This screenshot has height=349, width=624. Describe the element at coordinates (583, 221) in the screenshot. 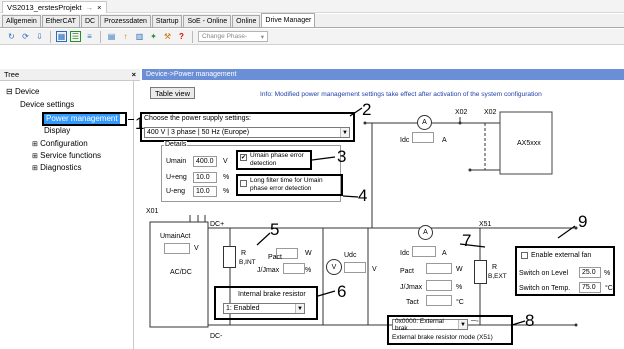

I see `callout-9: 9` at that location.